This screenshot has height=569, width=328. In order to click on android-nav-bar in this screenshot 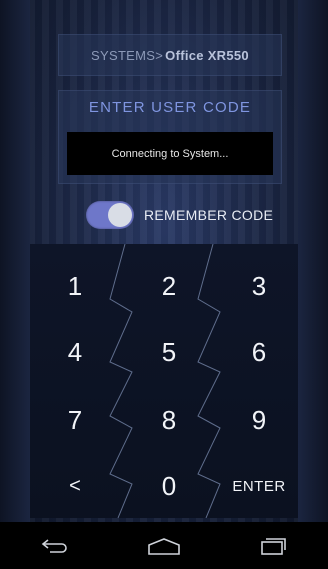, I will do `click(164, 545)`.